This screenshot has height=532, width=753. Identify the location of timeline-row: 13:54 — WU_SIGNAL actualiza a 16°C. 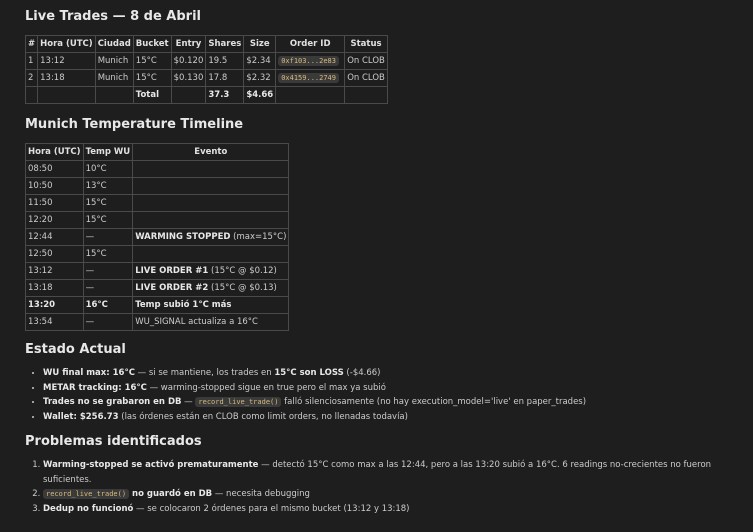
(157, 322).